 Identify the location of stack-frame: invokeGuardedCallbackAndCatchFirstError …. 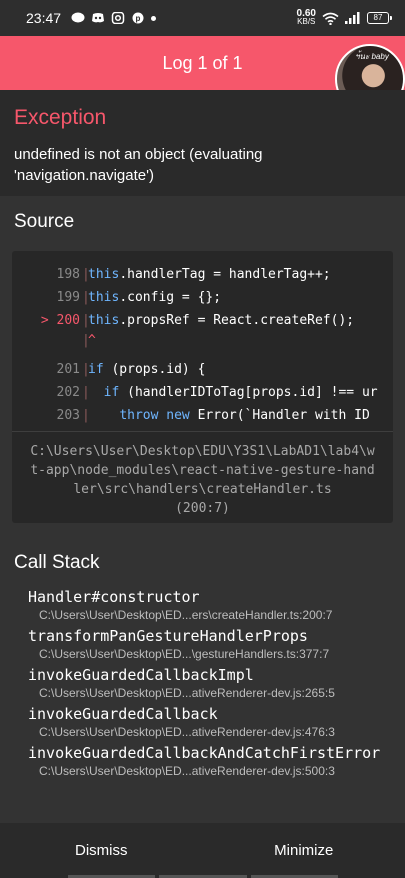
(213, 761).